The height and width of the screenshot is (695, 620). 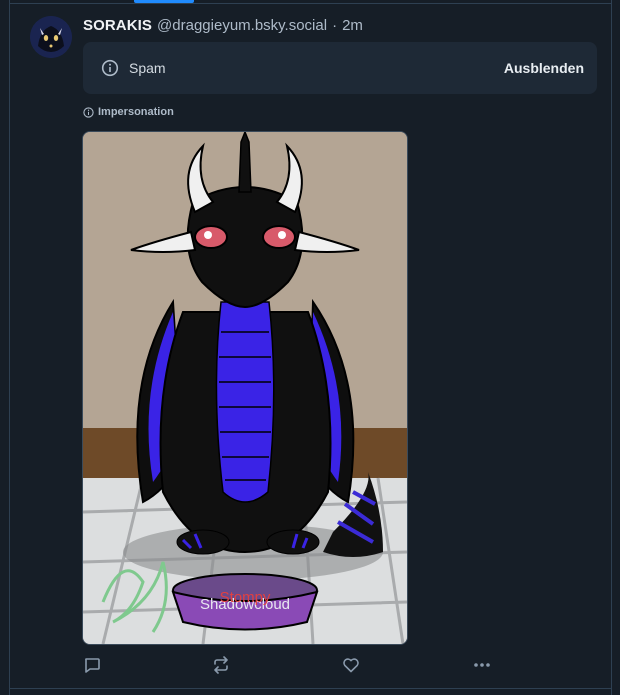 I want to click on post-divider-bottom, so click(x=310, y=688).